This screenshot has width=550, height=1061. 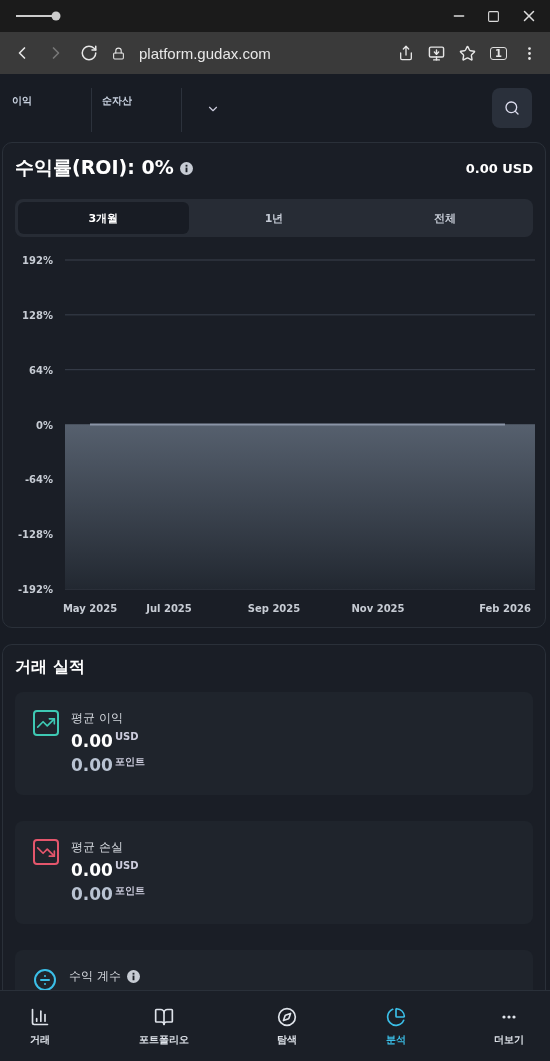 What do you see at coordinates (35, 535) in the screenshot?
I see `y-axis-label: -128%` at bounding box center [35, 535].